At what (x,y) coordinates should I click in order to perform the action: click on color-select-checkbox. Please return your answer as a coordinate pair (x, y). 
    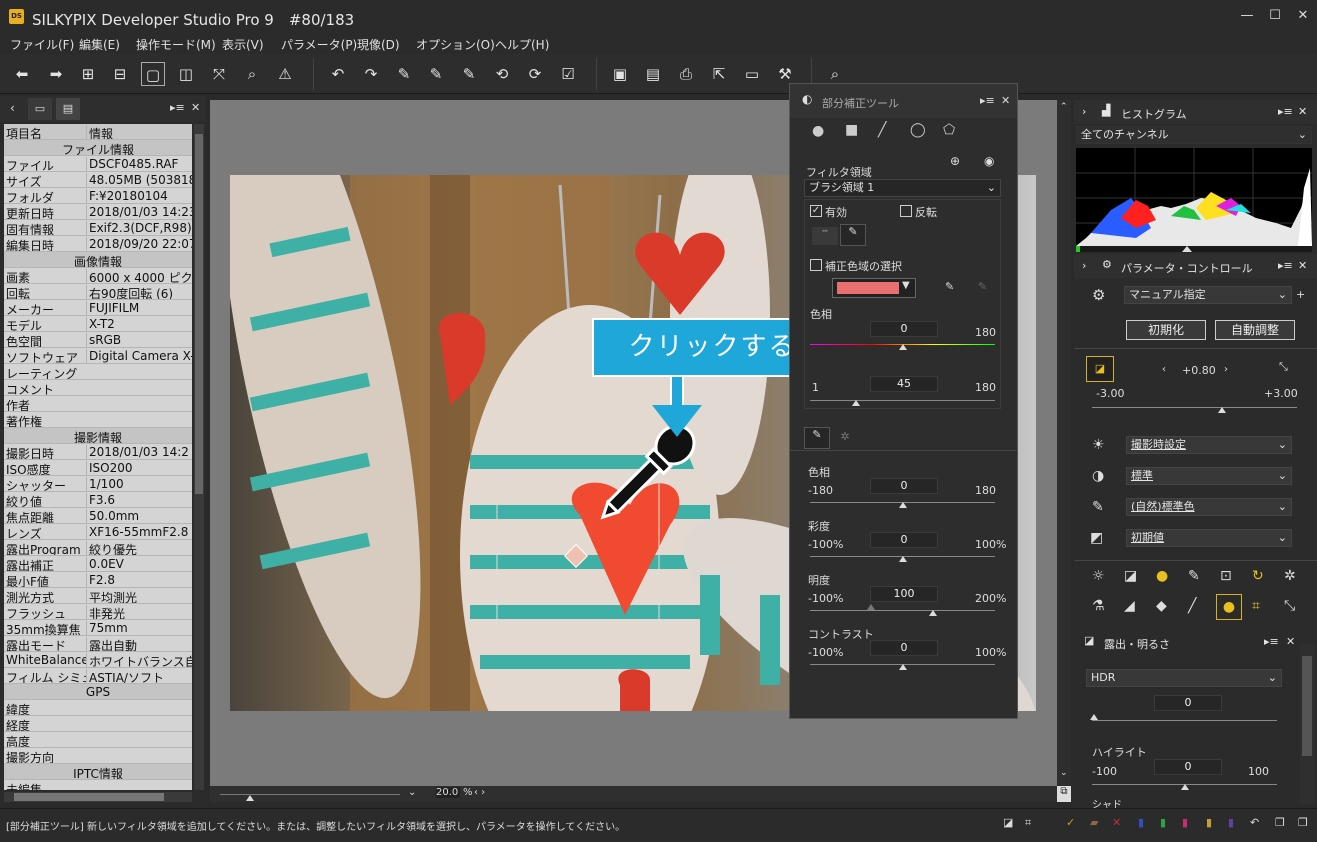
    Looking at the image, I should click on (816, 265).